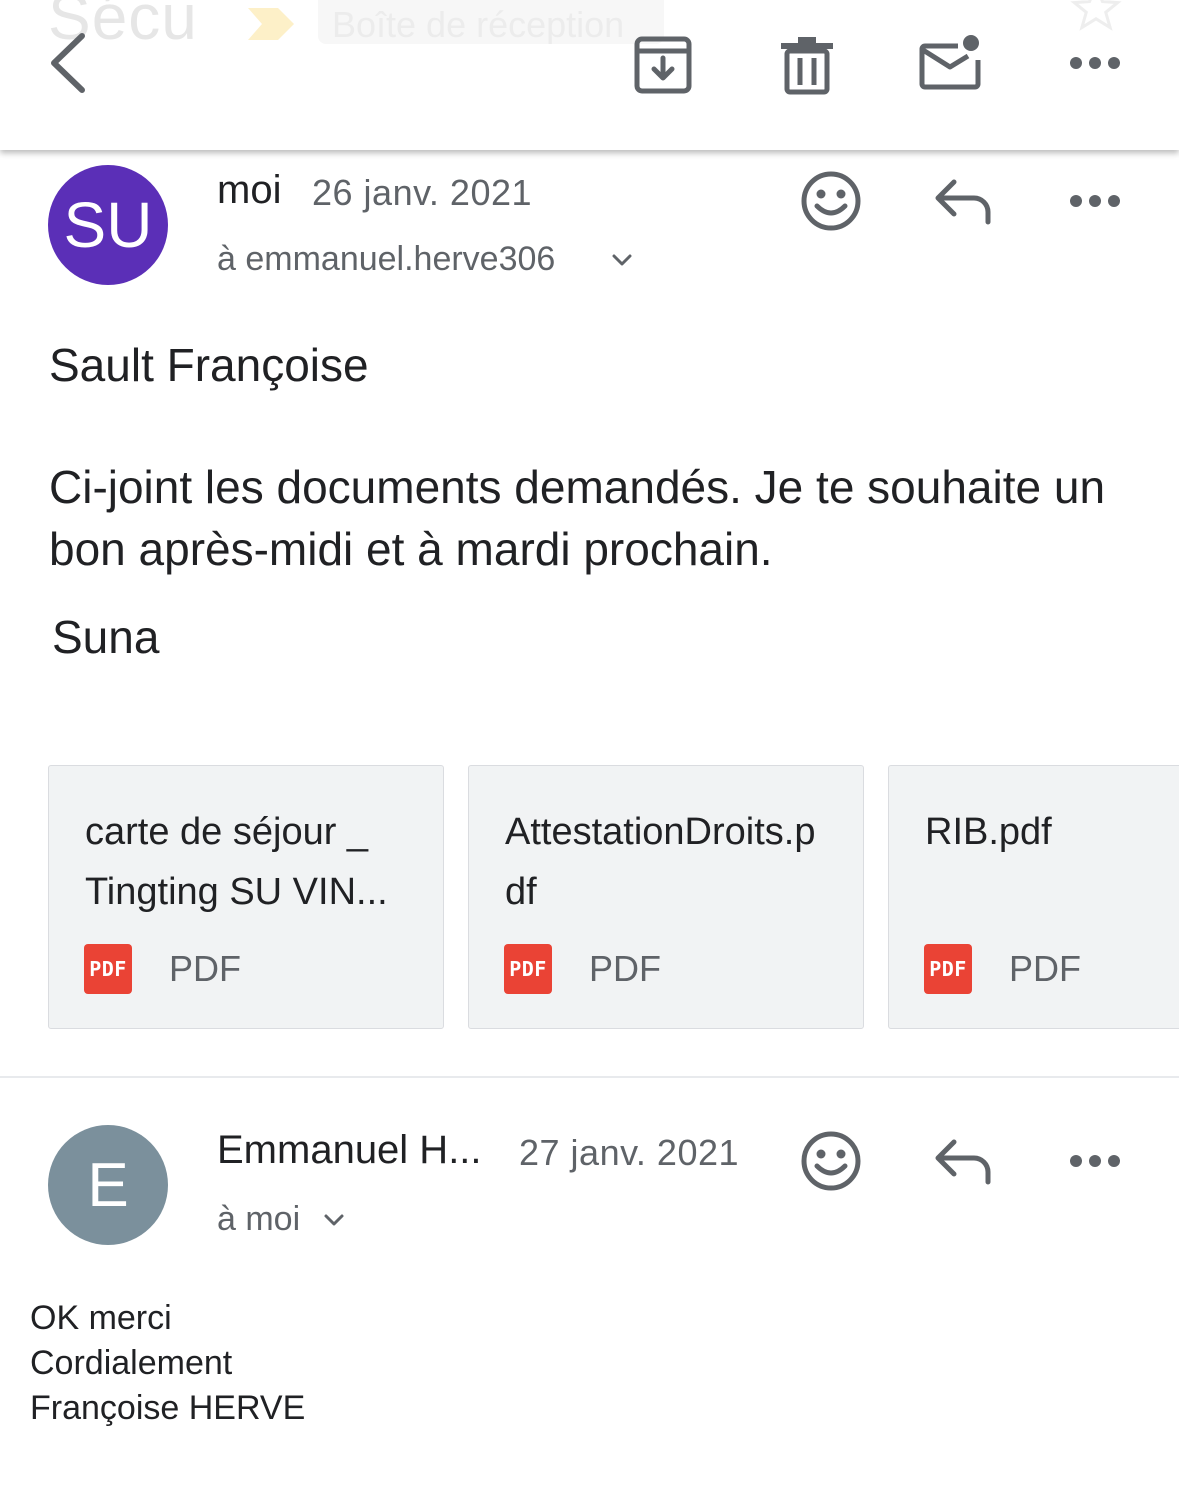 The width and height of the screenshot is (1179, 1489). I want to click on archive-icon, so click(663, 65).